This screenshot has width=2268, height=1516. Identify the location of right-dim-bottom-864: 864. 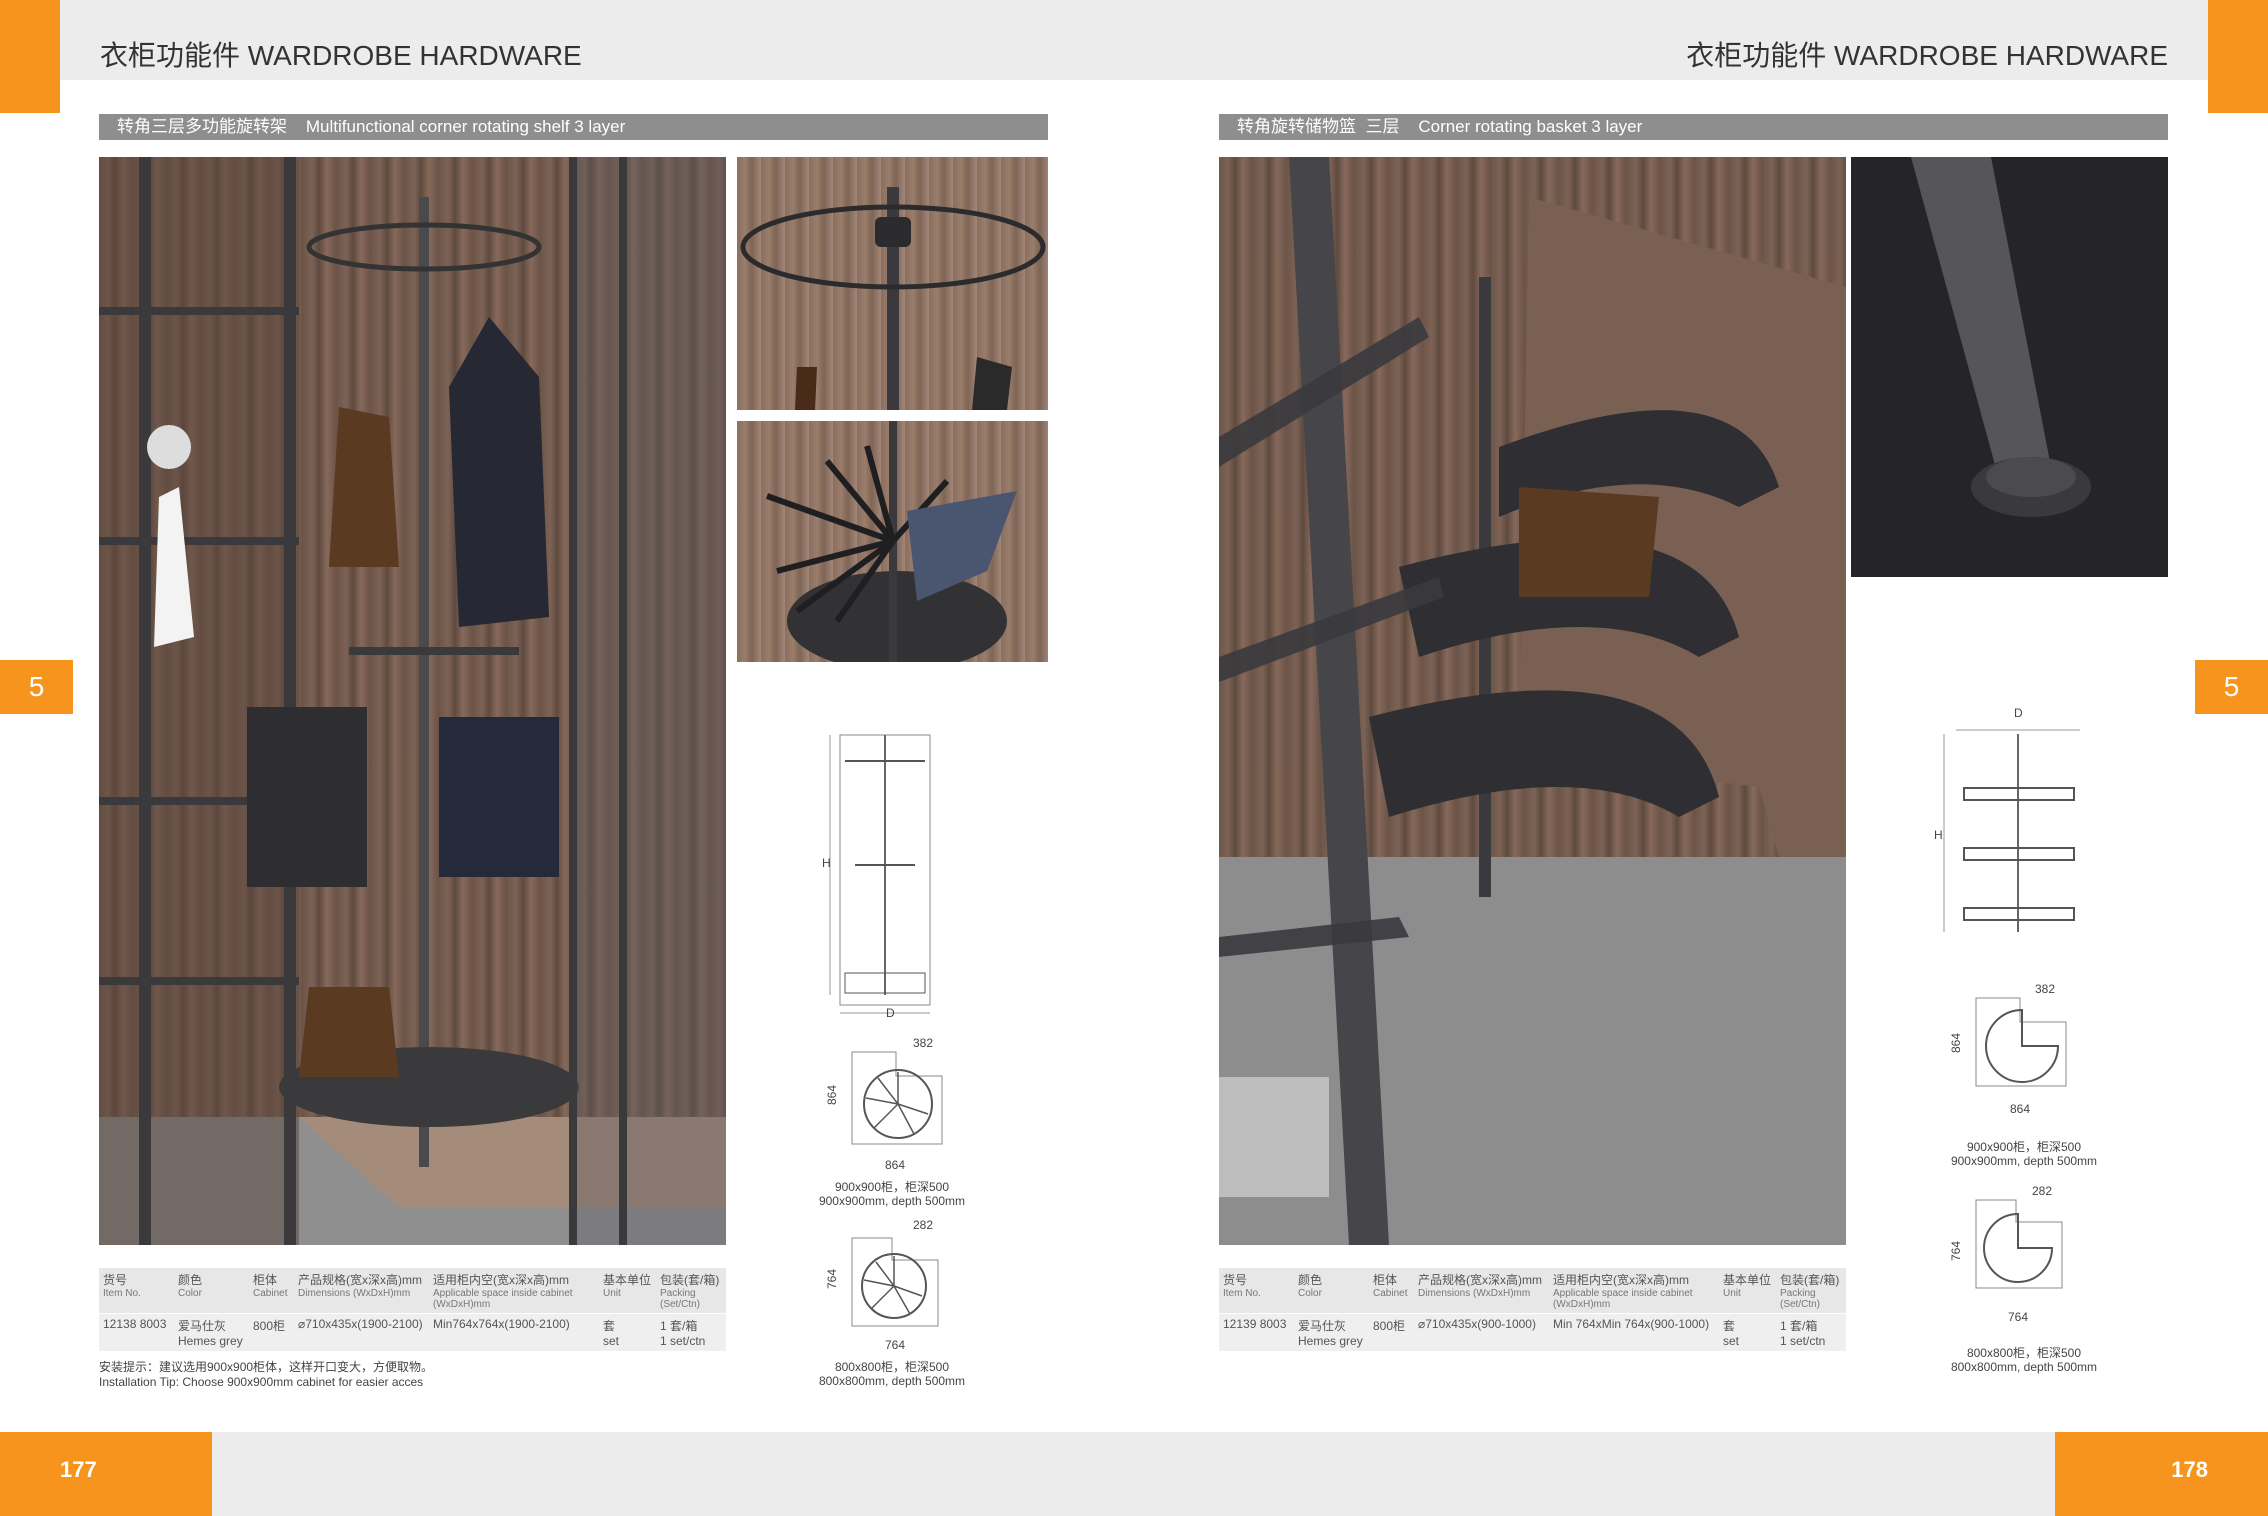
(2020, 1109).